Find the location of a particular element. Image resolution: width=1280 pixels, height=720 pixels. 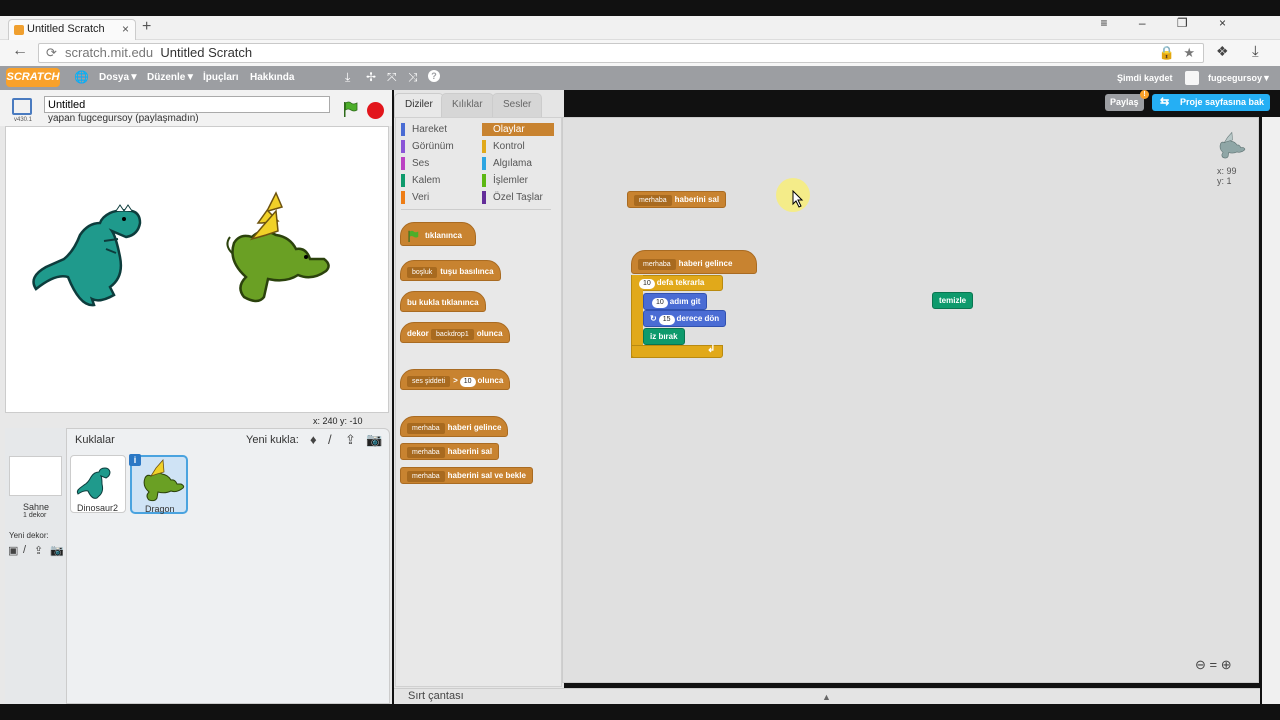

globe-icon: 🌐 is located at coordinates (81, 77).